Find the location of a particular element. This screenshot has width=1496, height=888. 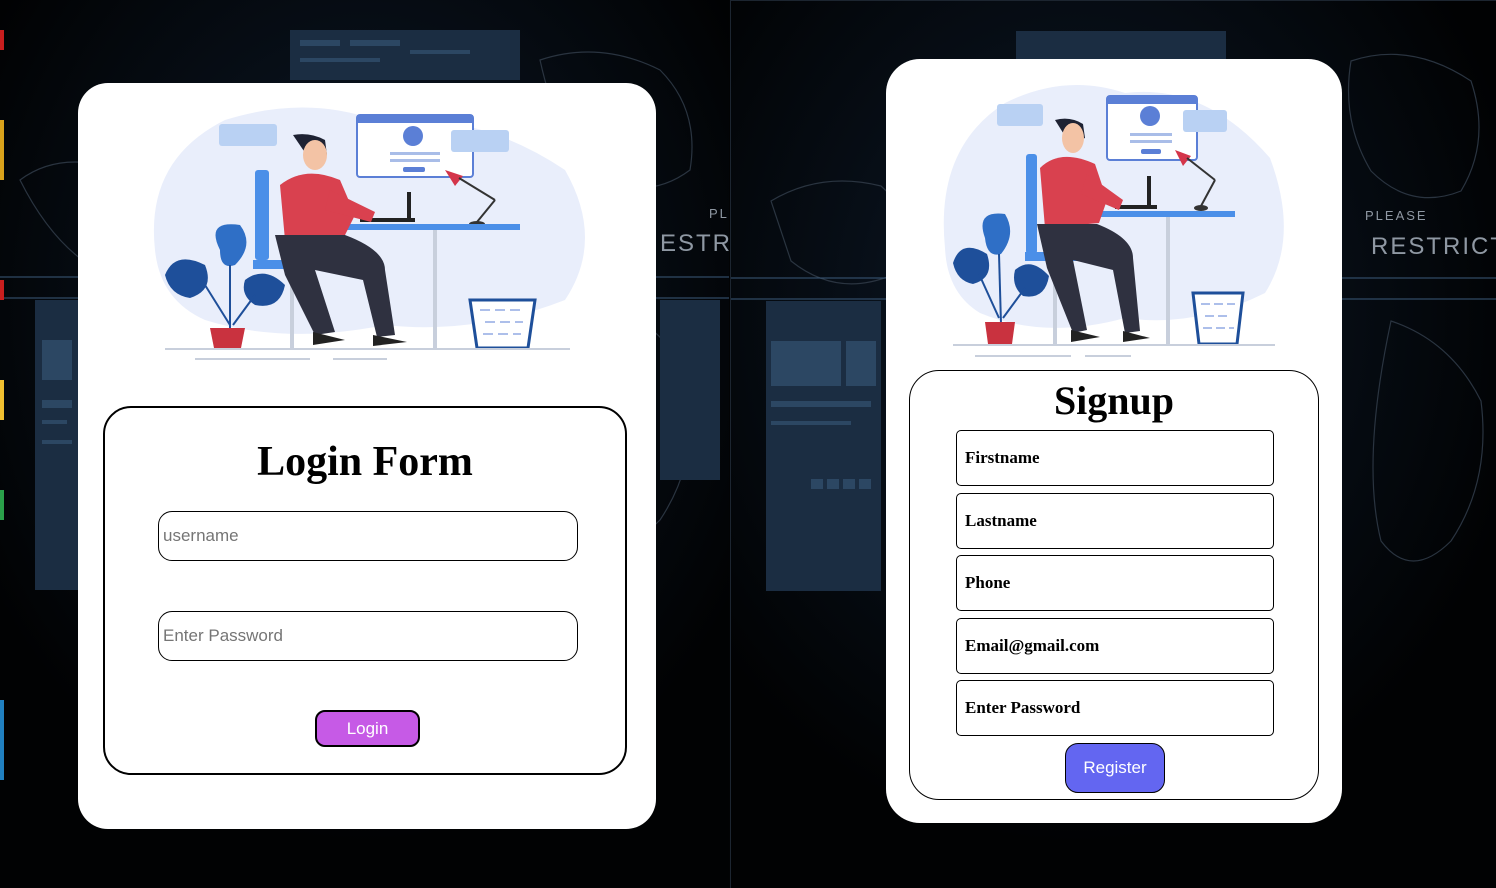

hud-caption-small: PL is located at coordinates (719, 213).